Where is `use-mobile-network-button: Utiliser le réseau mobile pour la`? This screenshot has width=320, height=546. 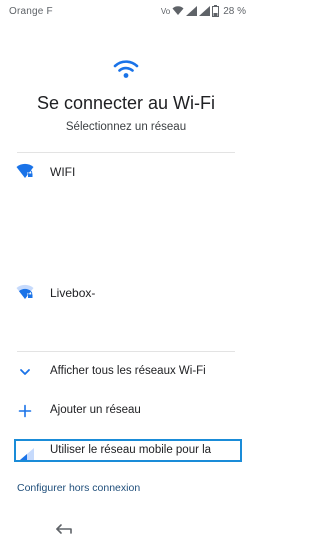 use-mobile-network-button: Utiliser le réseau mobile pour la is located at coordinates (128, 450).